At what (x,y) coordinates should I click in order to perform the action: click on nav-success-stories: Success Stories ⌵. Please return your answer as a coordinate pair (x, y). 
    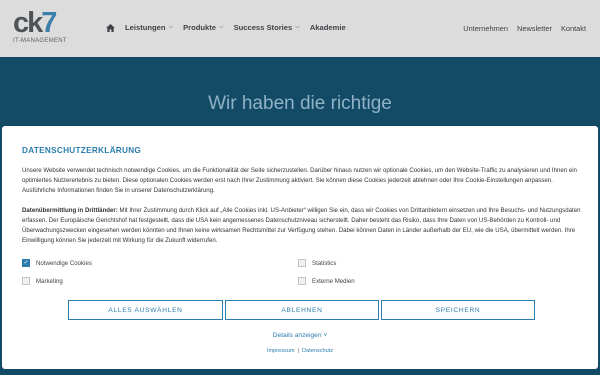
    Looking at the image, I should click on (267, 27).